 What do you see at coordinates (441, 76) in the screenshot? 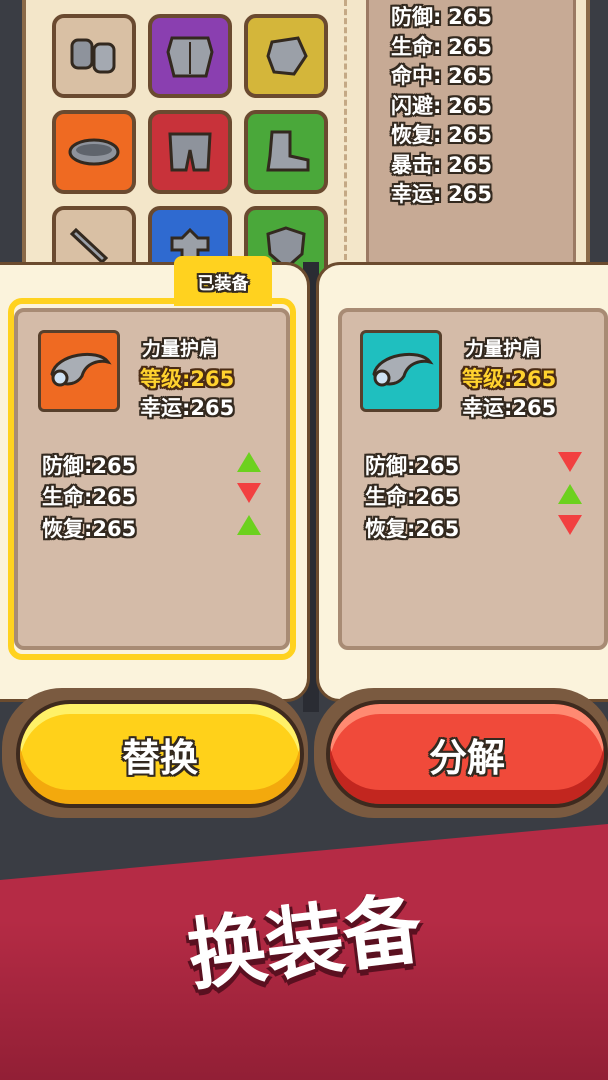
I see `stat-row: 命中: 265` at bounding box center [441, 76].